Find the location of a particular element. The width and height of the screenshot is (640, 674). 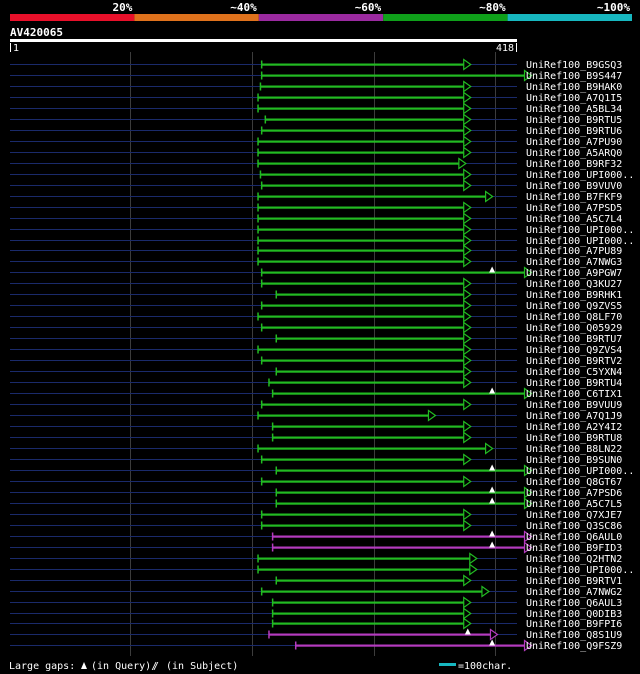

hit-label: UniRef100_B9RTV1 is located at coordinates (574, 581).